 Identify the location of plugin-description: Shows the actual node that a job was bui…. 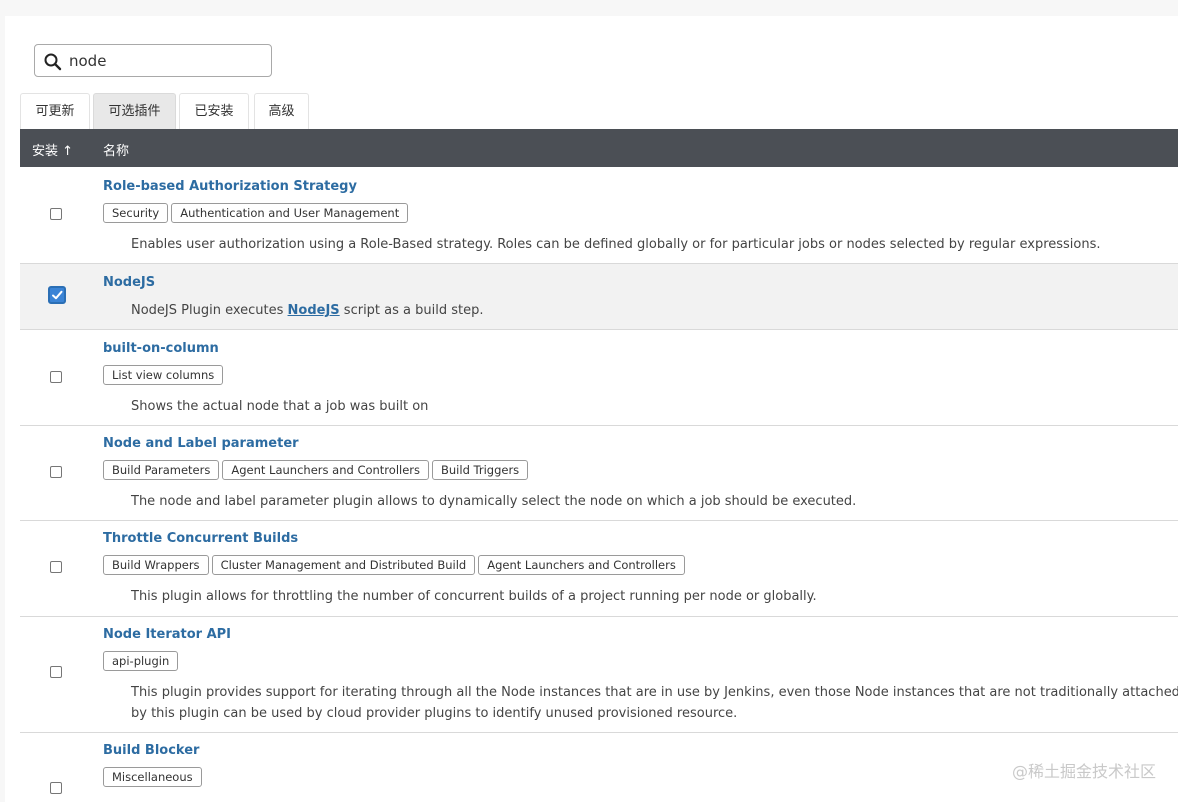
(280, 406).